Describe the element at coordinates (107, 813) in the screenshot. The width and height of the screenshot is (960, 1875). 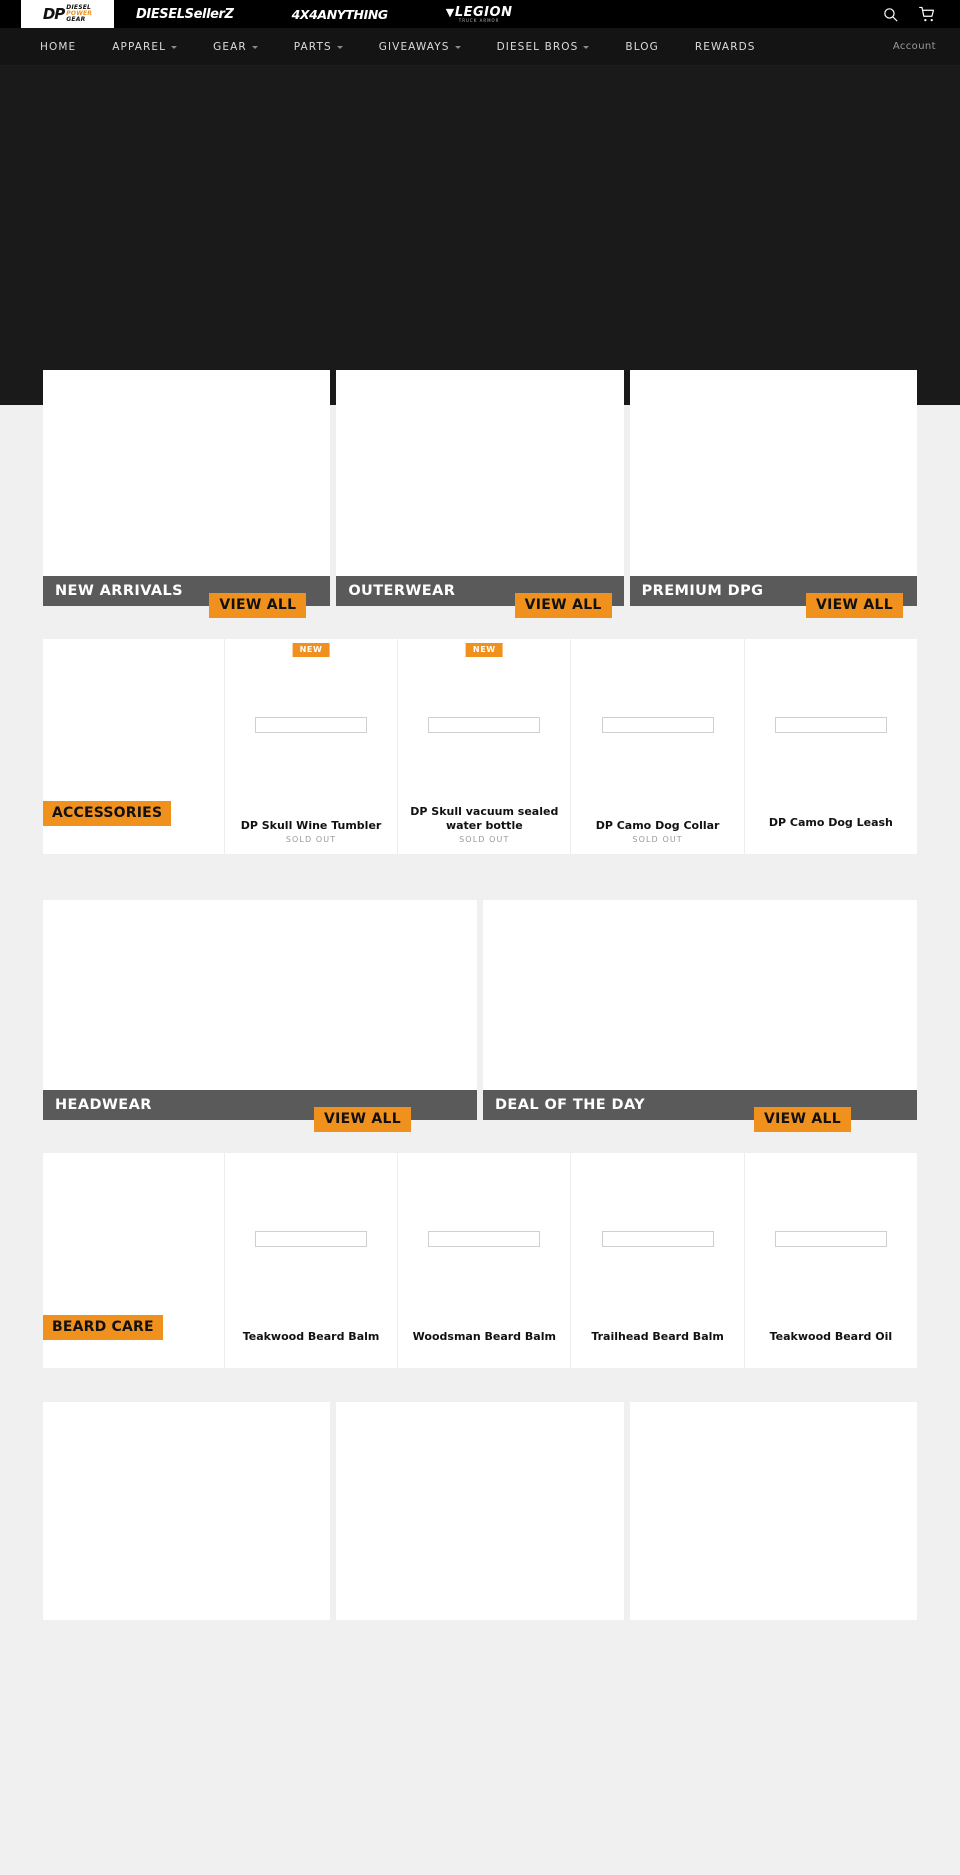
I see `promo-label-accessories: ACCESSORIES` at that location.